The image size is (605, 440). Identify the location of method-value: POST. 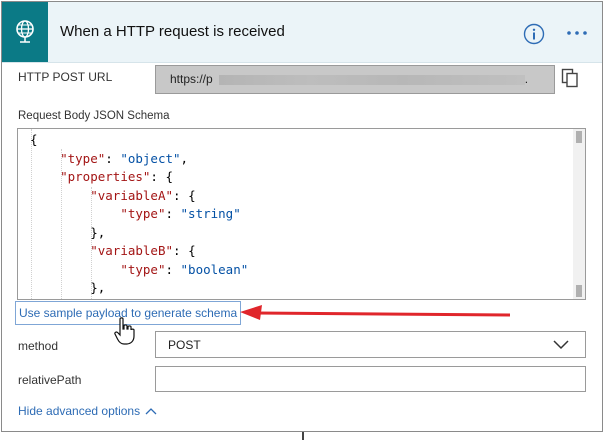
(184, 345).